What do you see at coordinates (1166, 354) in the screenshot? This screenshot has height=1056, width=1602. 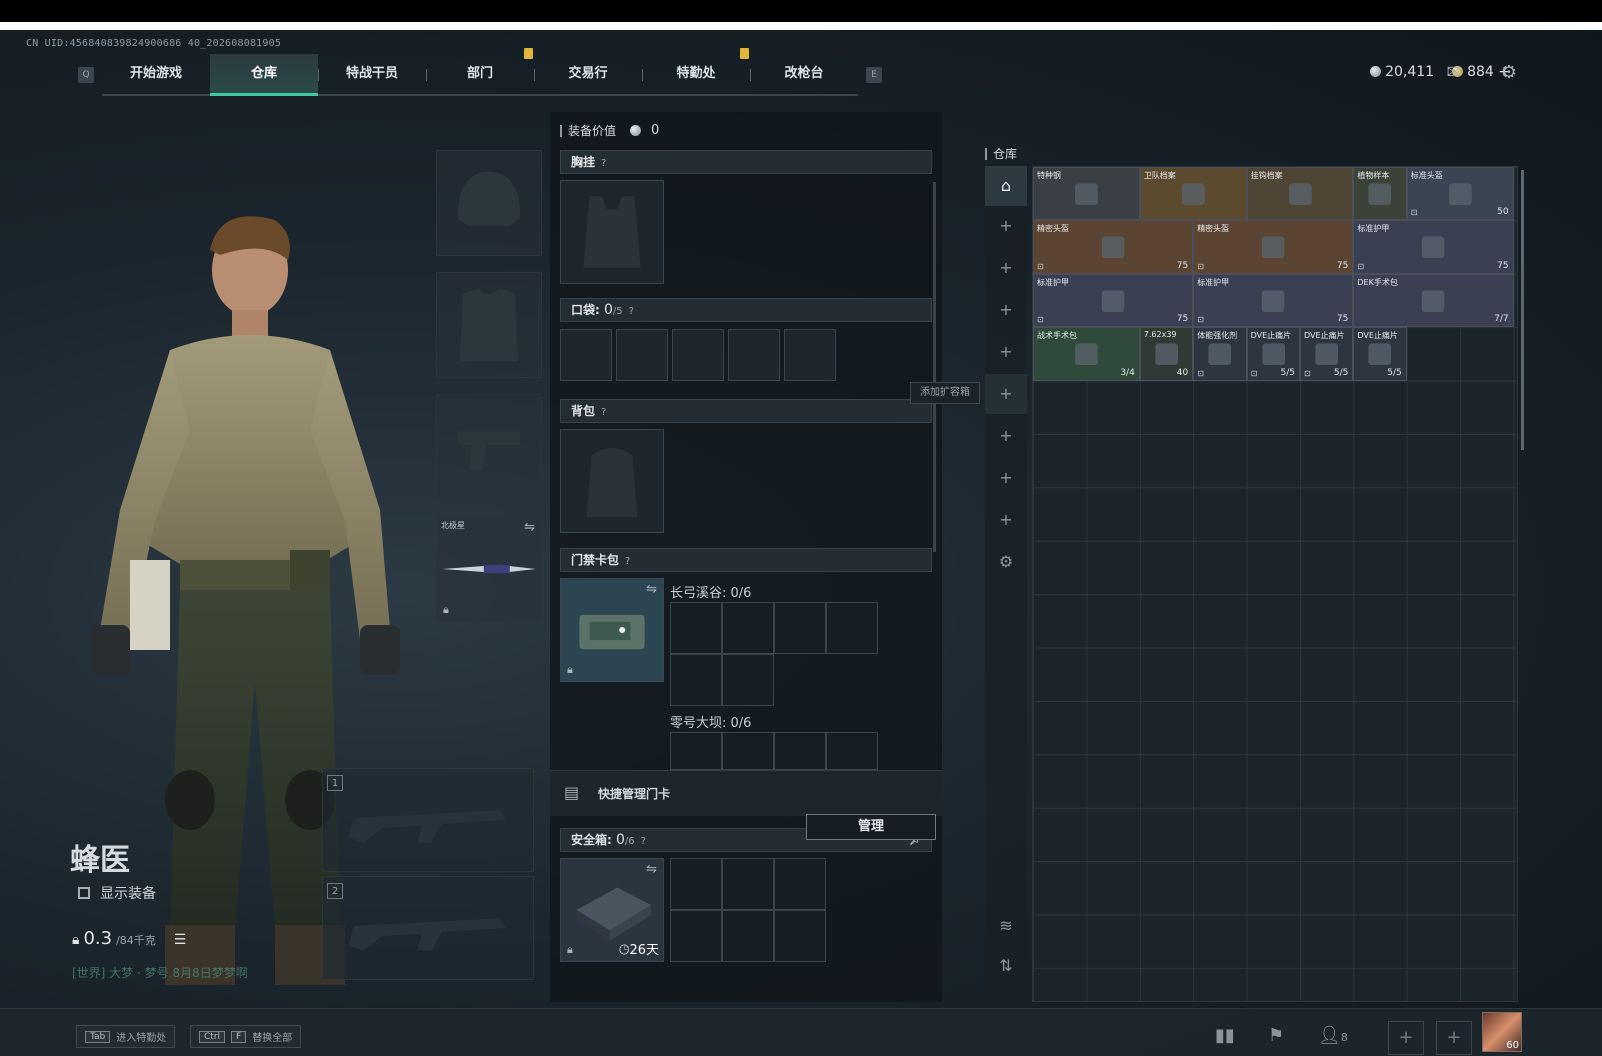 I see `warehouse-item: 7.62x39 40` at bounding box center [1166, 354].